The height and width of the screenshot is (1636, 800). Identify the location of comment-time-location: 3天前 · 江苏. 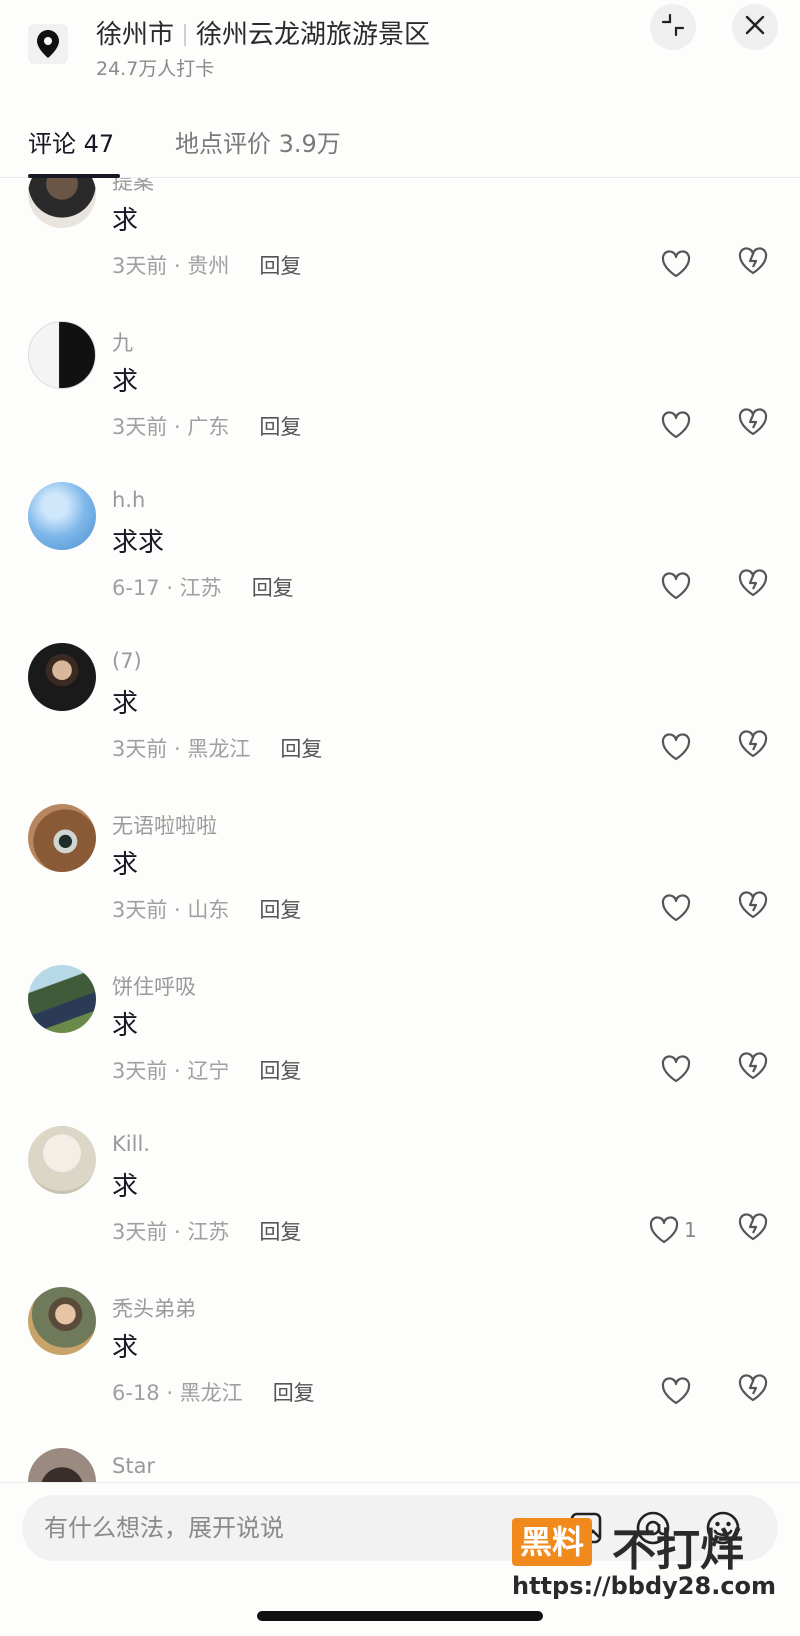
(171, 1232).